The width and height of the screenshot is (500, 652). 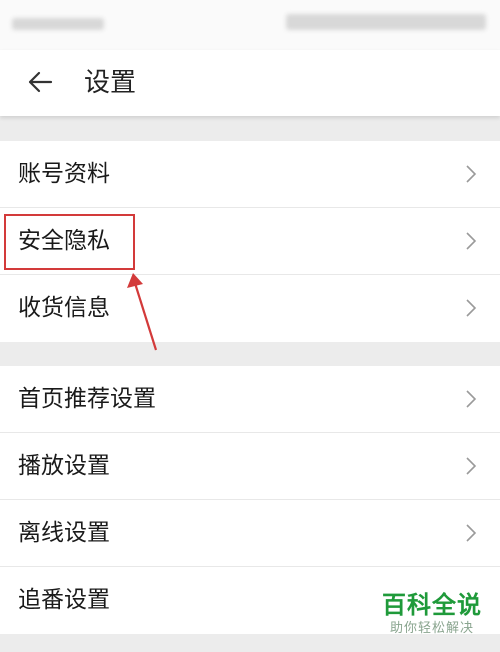 I want to click on watermark: 百科全说 助你轻松解决, so click(x=432, y=618).